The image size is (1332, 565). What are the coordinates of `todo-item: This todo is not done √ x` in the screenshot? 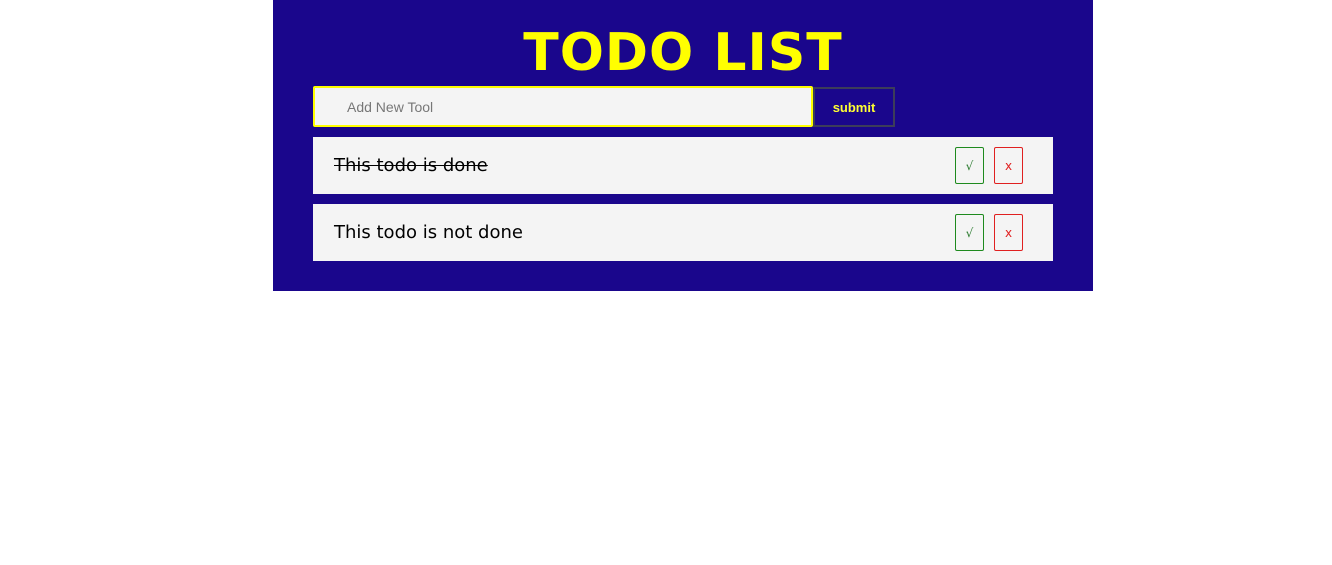 It's located at (683, 232).